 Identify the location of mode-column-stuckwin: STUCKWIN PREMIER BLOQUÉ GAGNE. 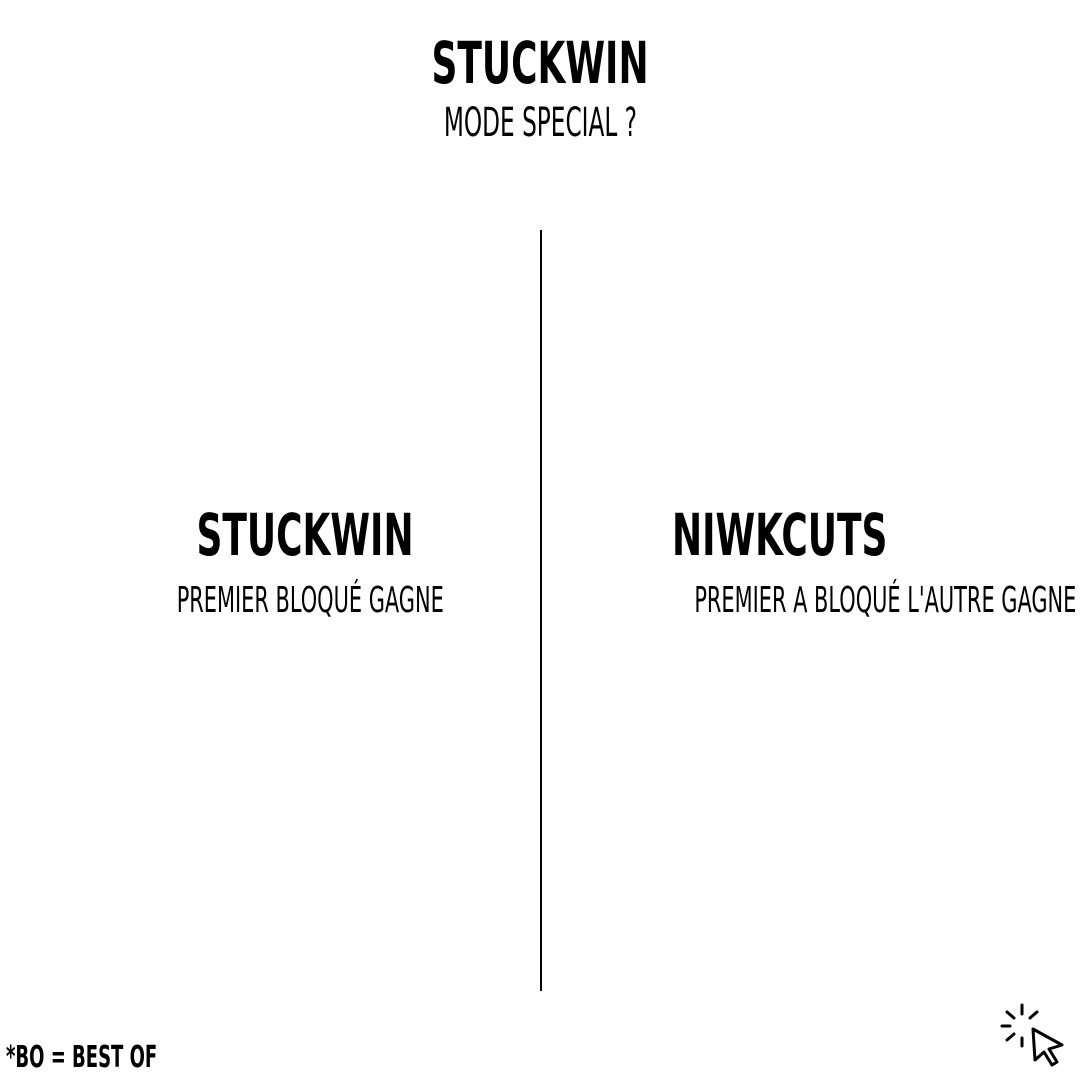
(305, 562).